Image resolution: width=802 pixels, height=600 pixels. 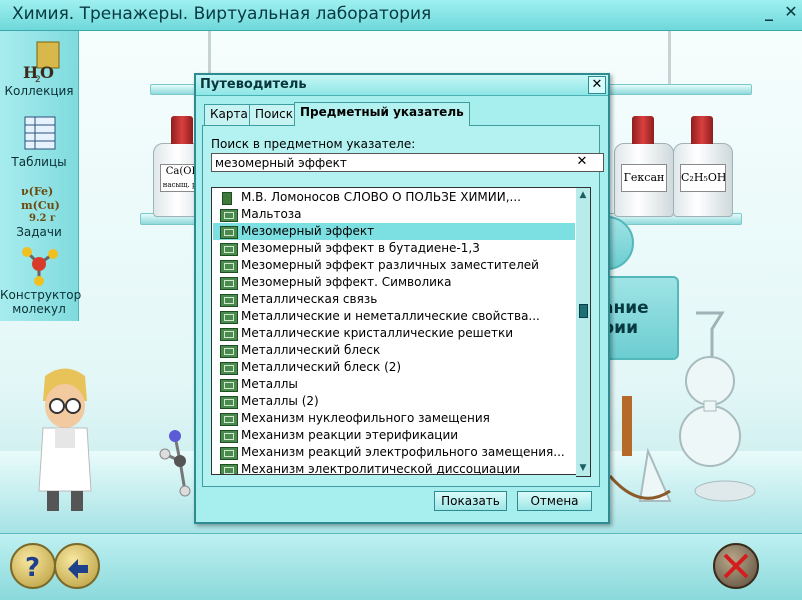 What do you see at coordinates (402, 85) in the screenshot?
I see `dialog-titlebar: Путеводитель ✕` at bounding box center [402, 85].